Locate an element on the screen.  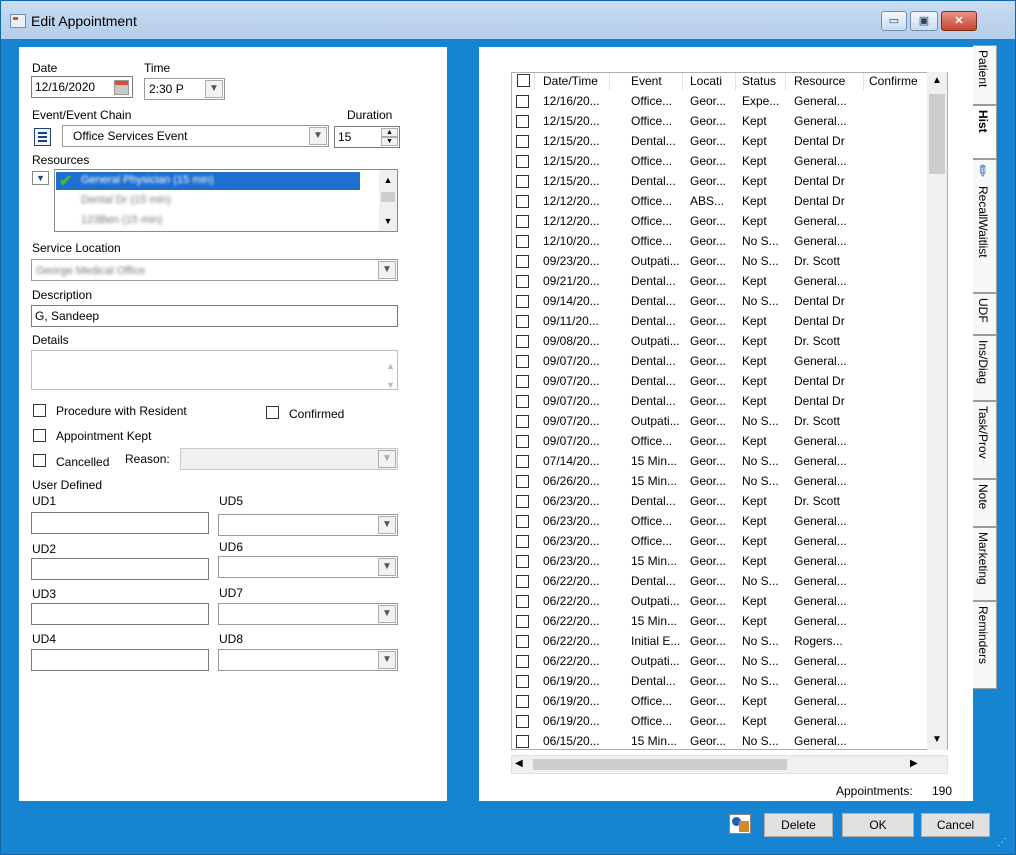
reason-select: ▼ is located at coordinates (289, 459).